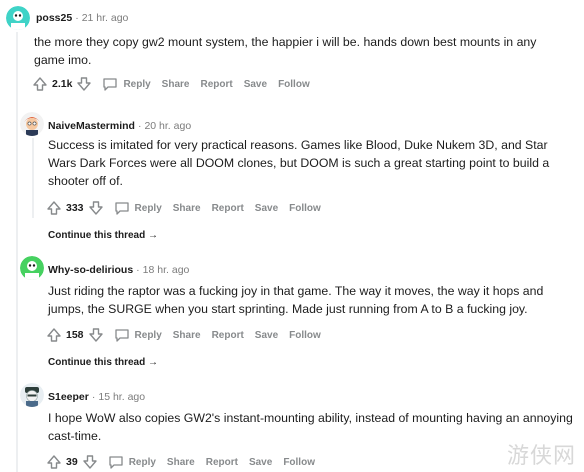 The image size is (584, 472). I want to click on comment-actions: 158 Reply Share Report Save Follow, so click(183, 335).